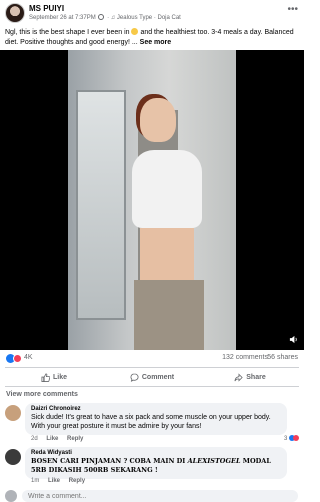  Describe the element at coordinates (156, 42) in the screenshot. I see `see-more-link: See more` at that location.